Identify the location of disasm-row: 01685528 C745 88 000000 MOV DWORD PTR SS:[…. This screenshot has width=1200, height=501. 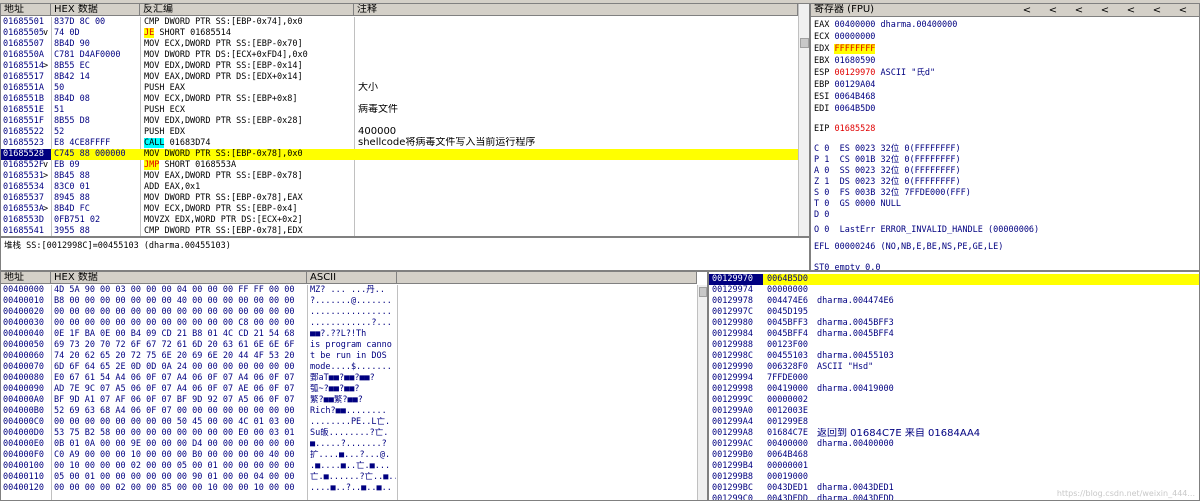
(399, 154).